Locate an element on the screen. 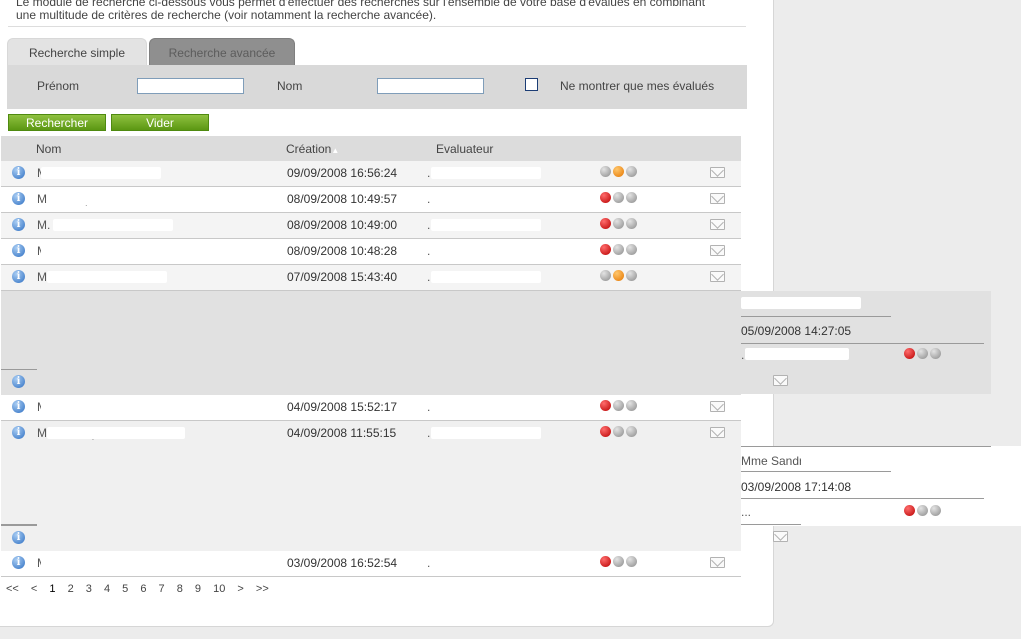  only-mine-checkbox is located at coordinates (531, 84).